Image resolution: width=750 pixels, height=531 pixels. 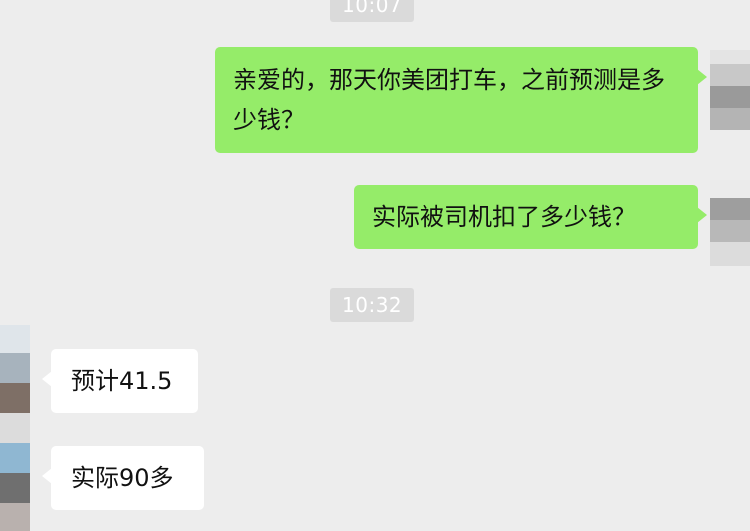 I want to click on message-bubble-sent: 亲爱的，那天你美团打车，之前预测是多少钱？, so click(x=461, y=100).